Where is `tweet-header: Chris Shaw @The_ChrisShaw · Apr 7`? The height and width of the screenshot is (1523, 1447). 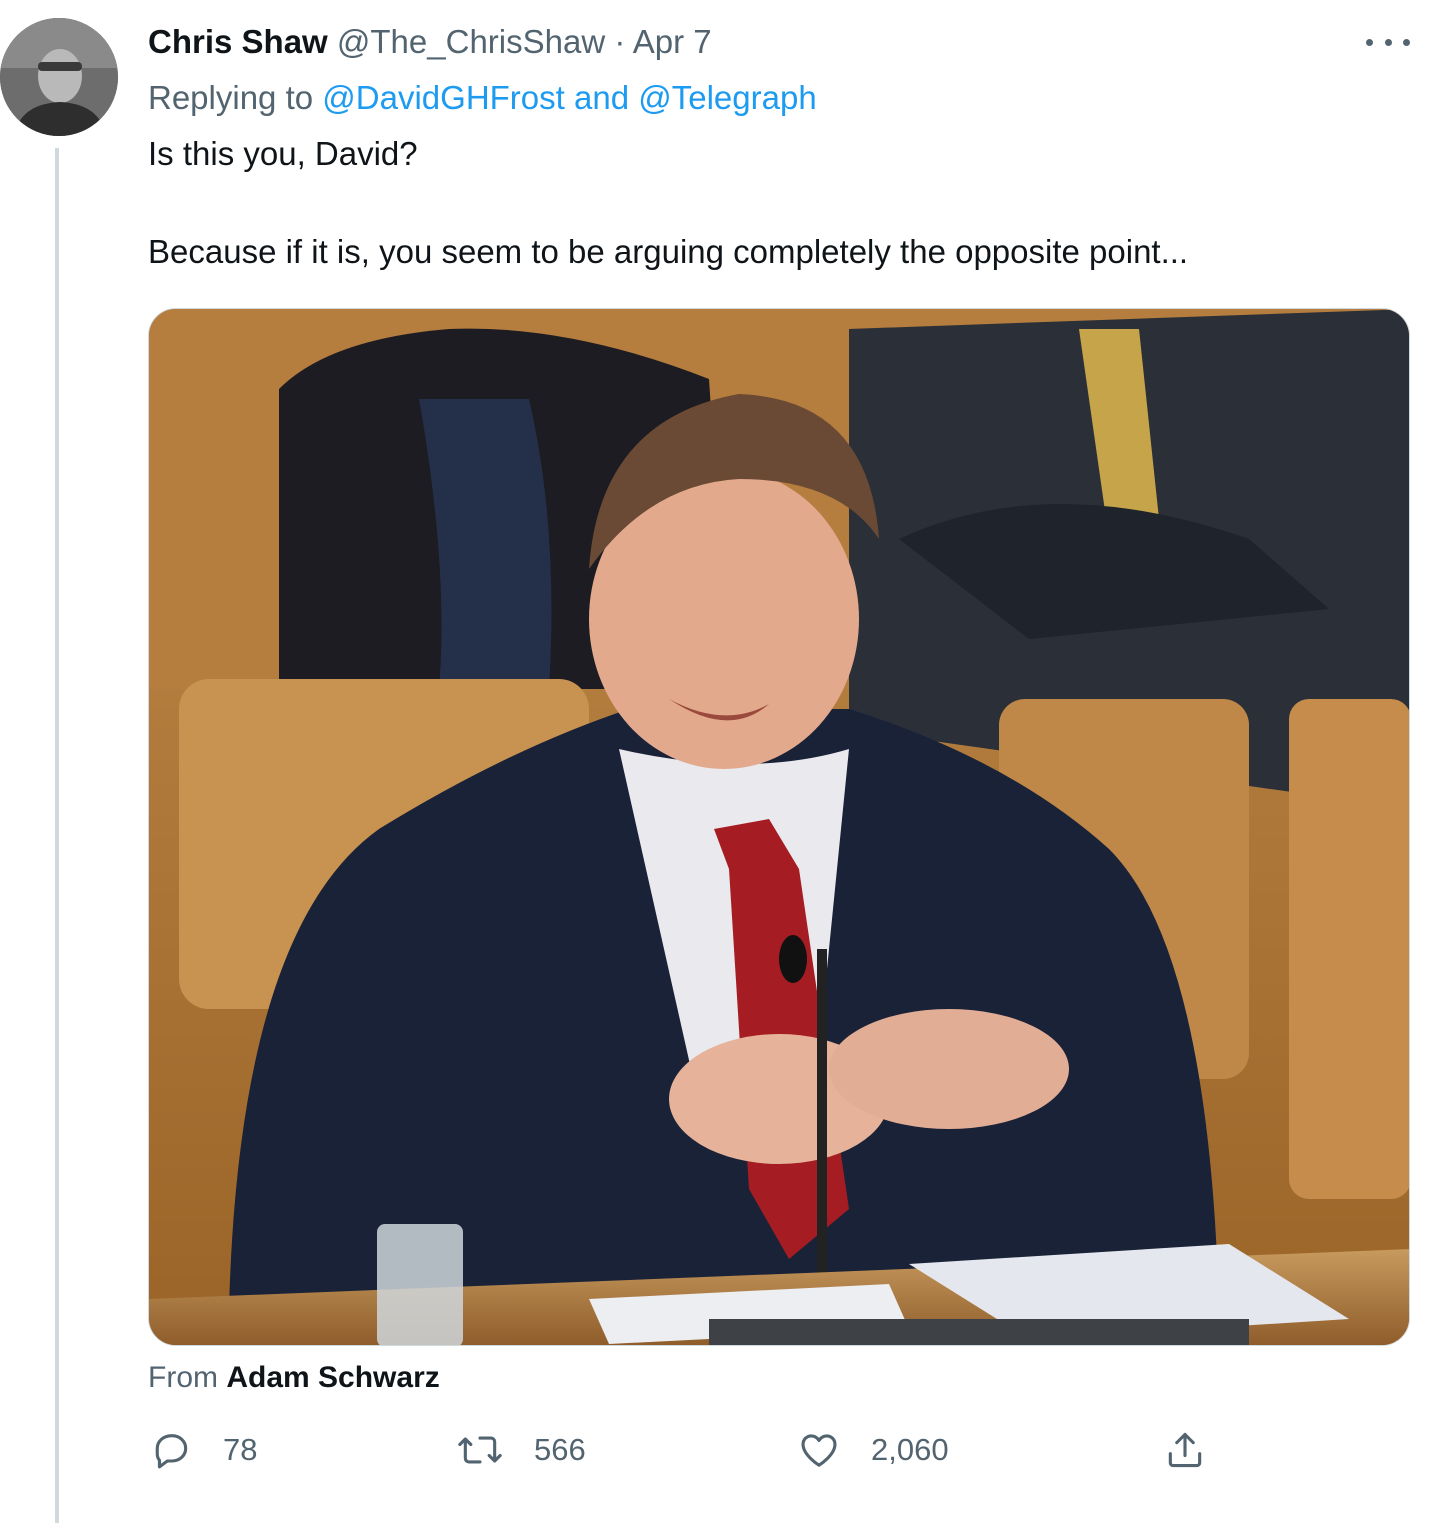
tweet-header: Chris Shaw @The_ChrisShaw · Apr 7 is located at coordinates (430, 42).